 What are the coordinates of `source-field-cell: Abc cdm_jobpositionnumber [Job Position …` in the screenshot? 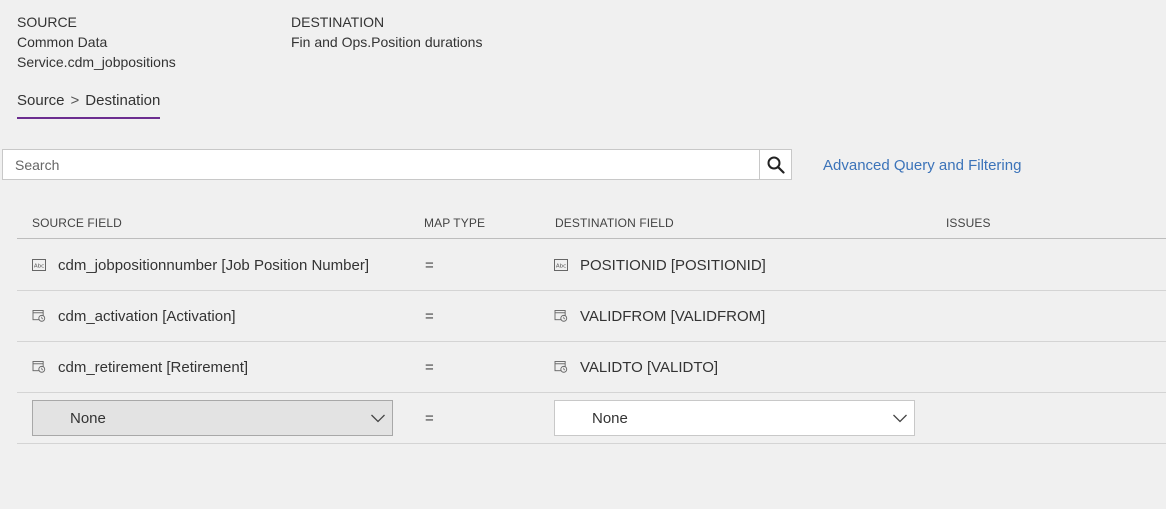 It's located at (200, 265).